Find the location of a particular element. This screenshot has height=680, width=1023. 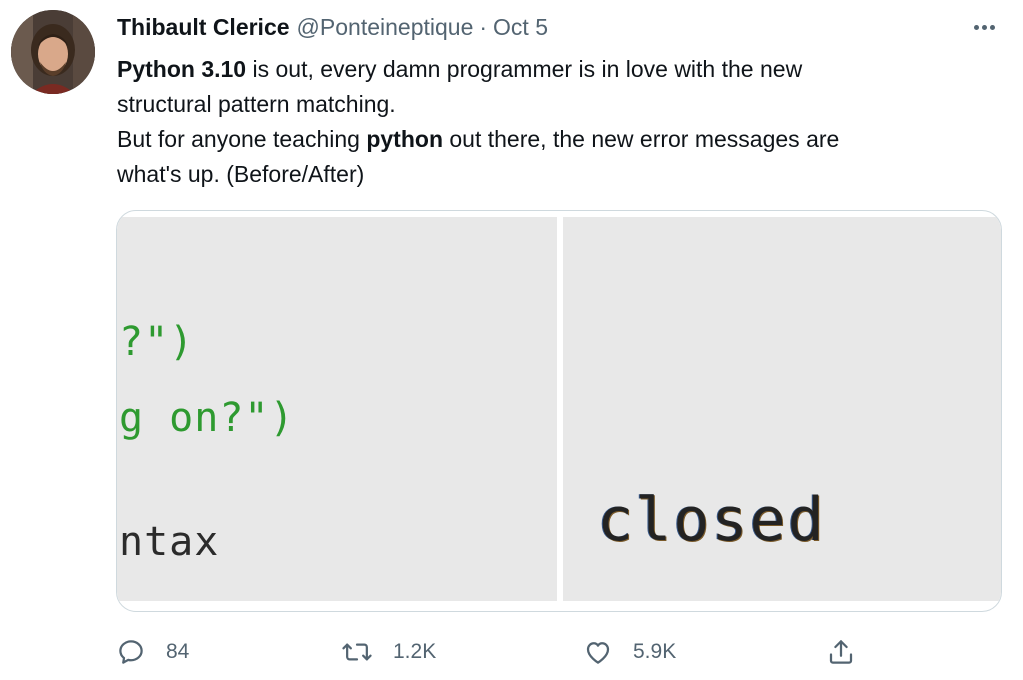

text-segment: But for anyone teaching is located at coordinates (242, 139).